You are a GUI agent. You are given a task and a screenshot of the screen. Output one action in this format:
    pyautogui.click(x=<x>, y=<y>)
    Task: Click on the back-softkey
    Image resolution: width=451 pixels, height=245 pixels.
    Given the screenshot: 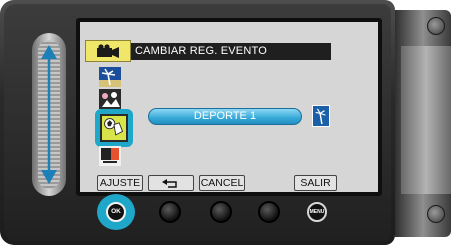 What is the action you would take?
    pyautogui.click(x=171, y=183)
    